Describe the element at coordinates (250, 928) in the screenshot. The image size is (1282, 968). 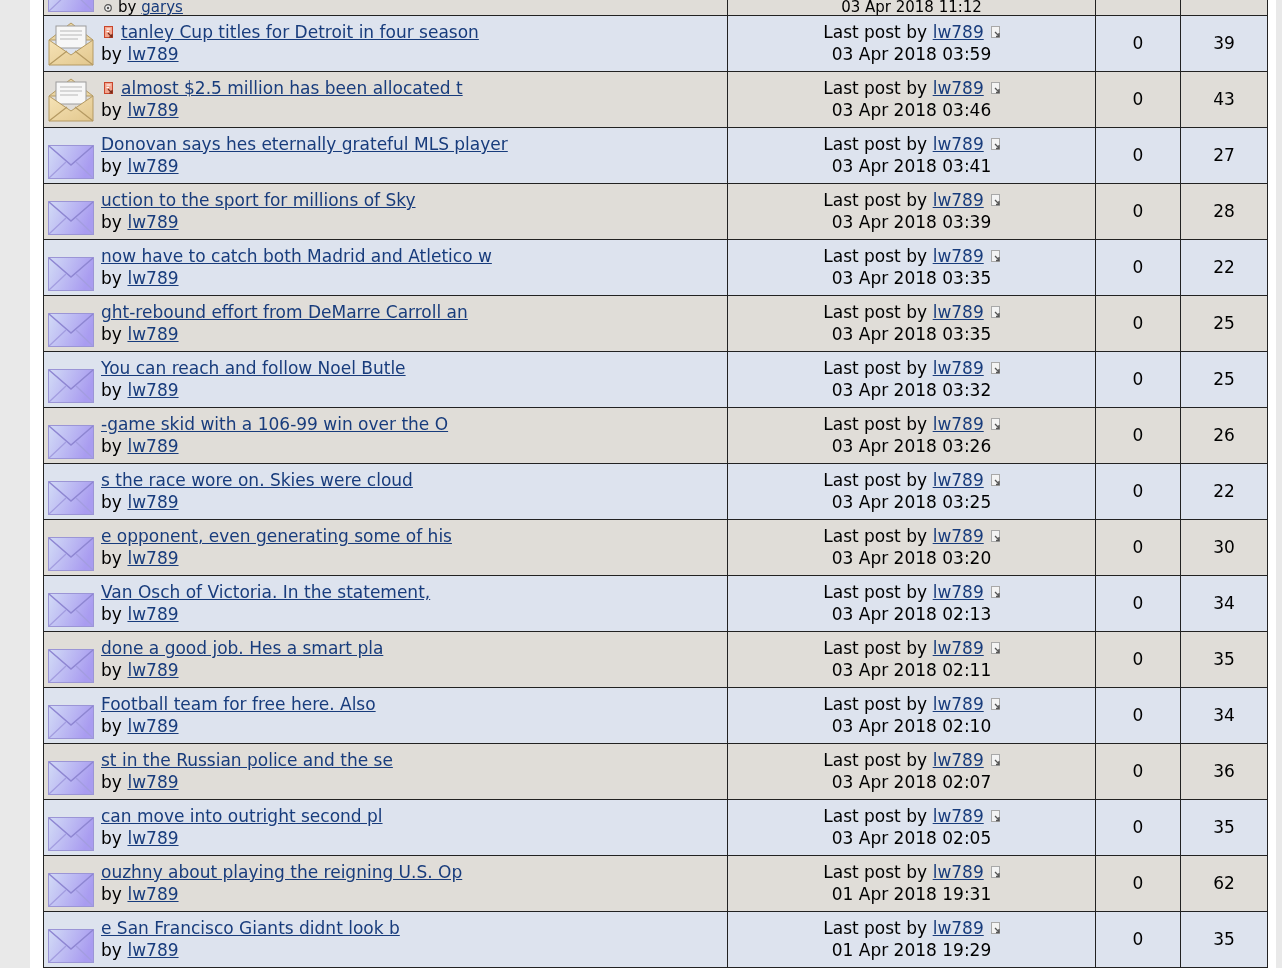
I see `topic-link: e San Francisco Giants didnt look b` at that location.